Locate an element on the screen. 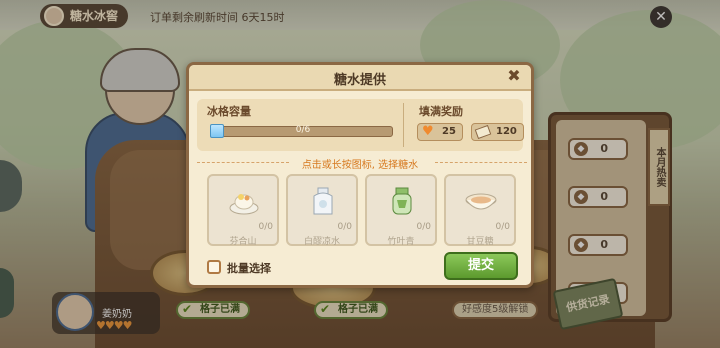 The width and height of the screenshot is (720, 348). dialog-title: 糖水提供 is located at coordinates (359, 80).